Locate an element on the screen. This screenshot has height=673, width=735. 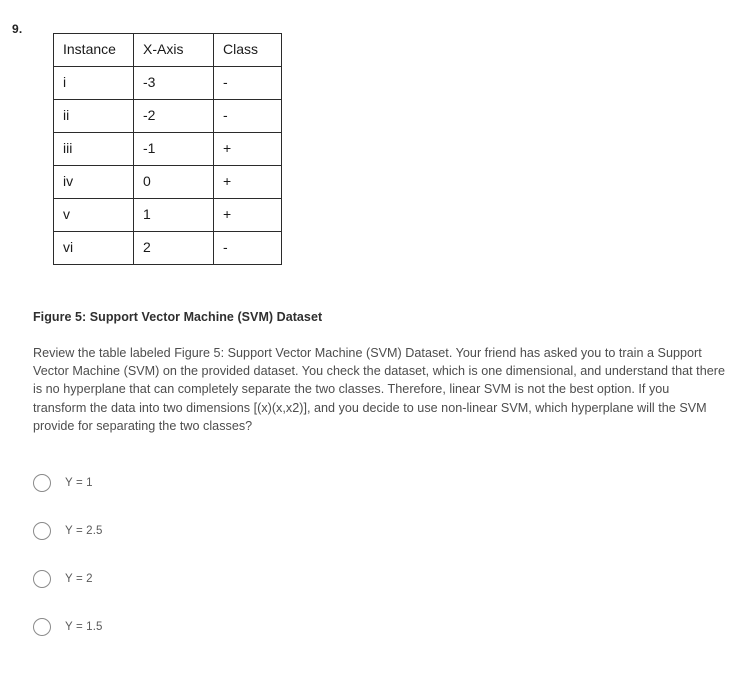
answer-option-label: Y = 2 is located at coordinates (79, 579).